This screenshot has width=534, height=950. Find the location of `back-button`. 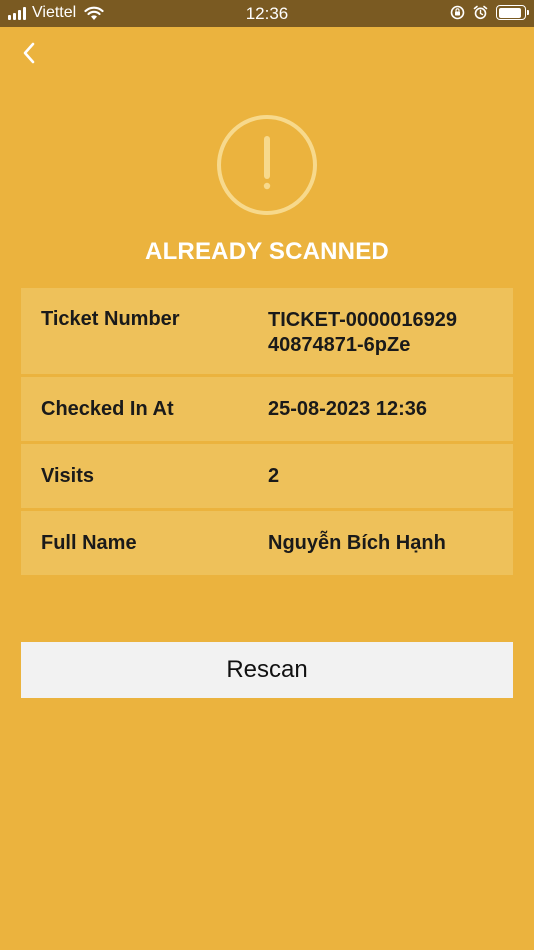

back-button is located at coordinates (29, 53).